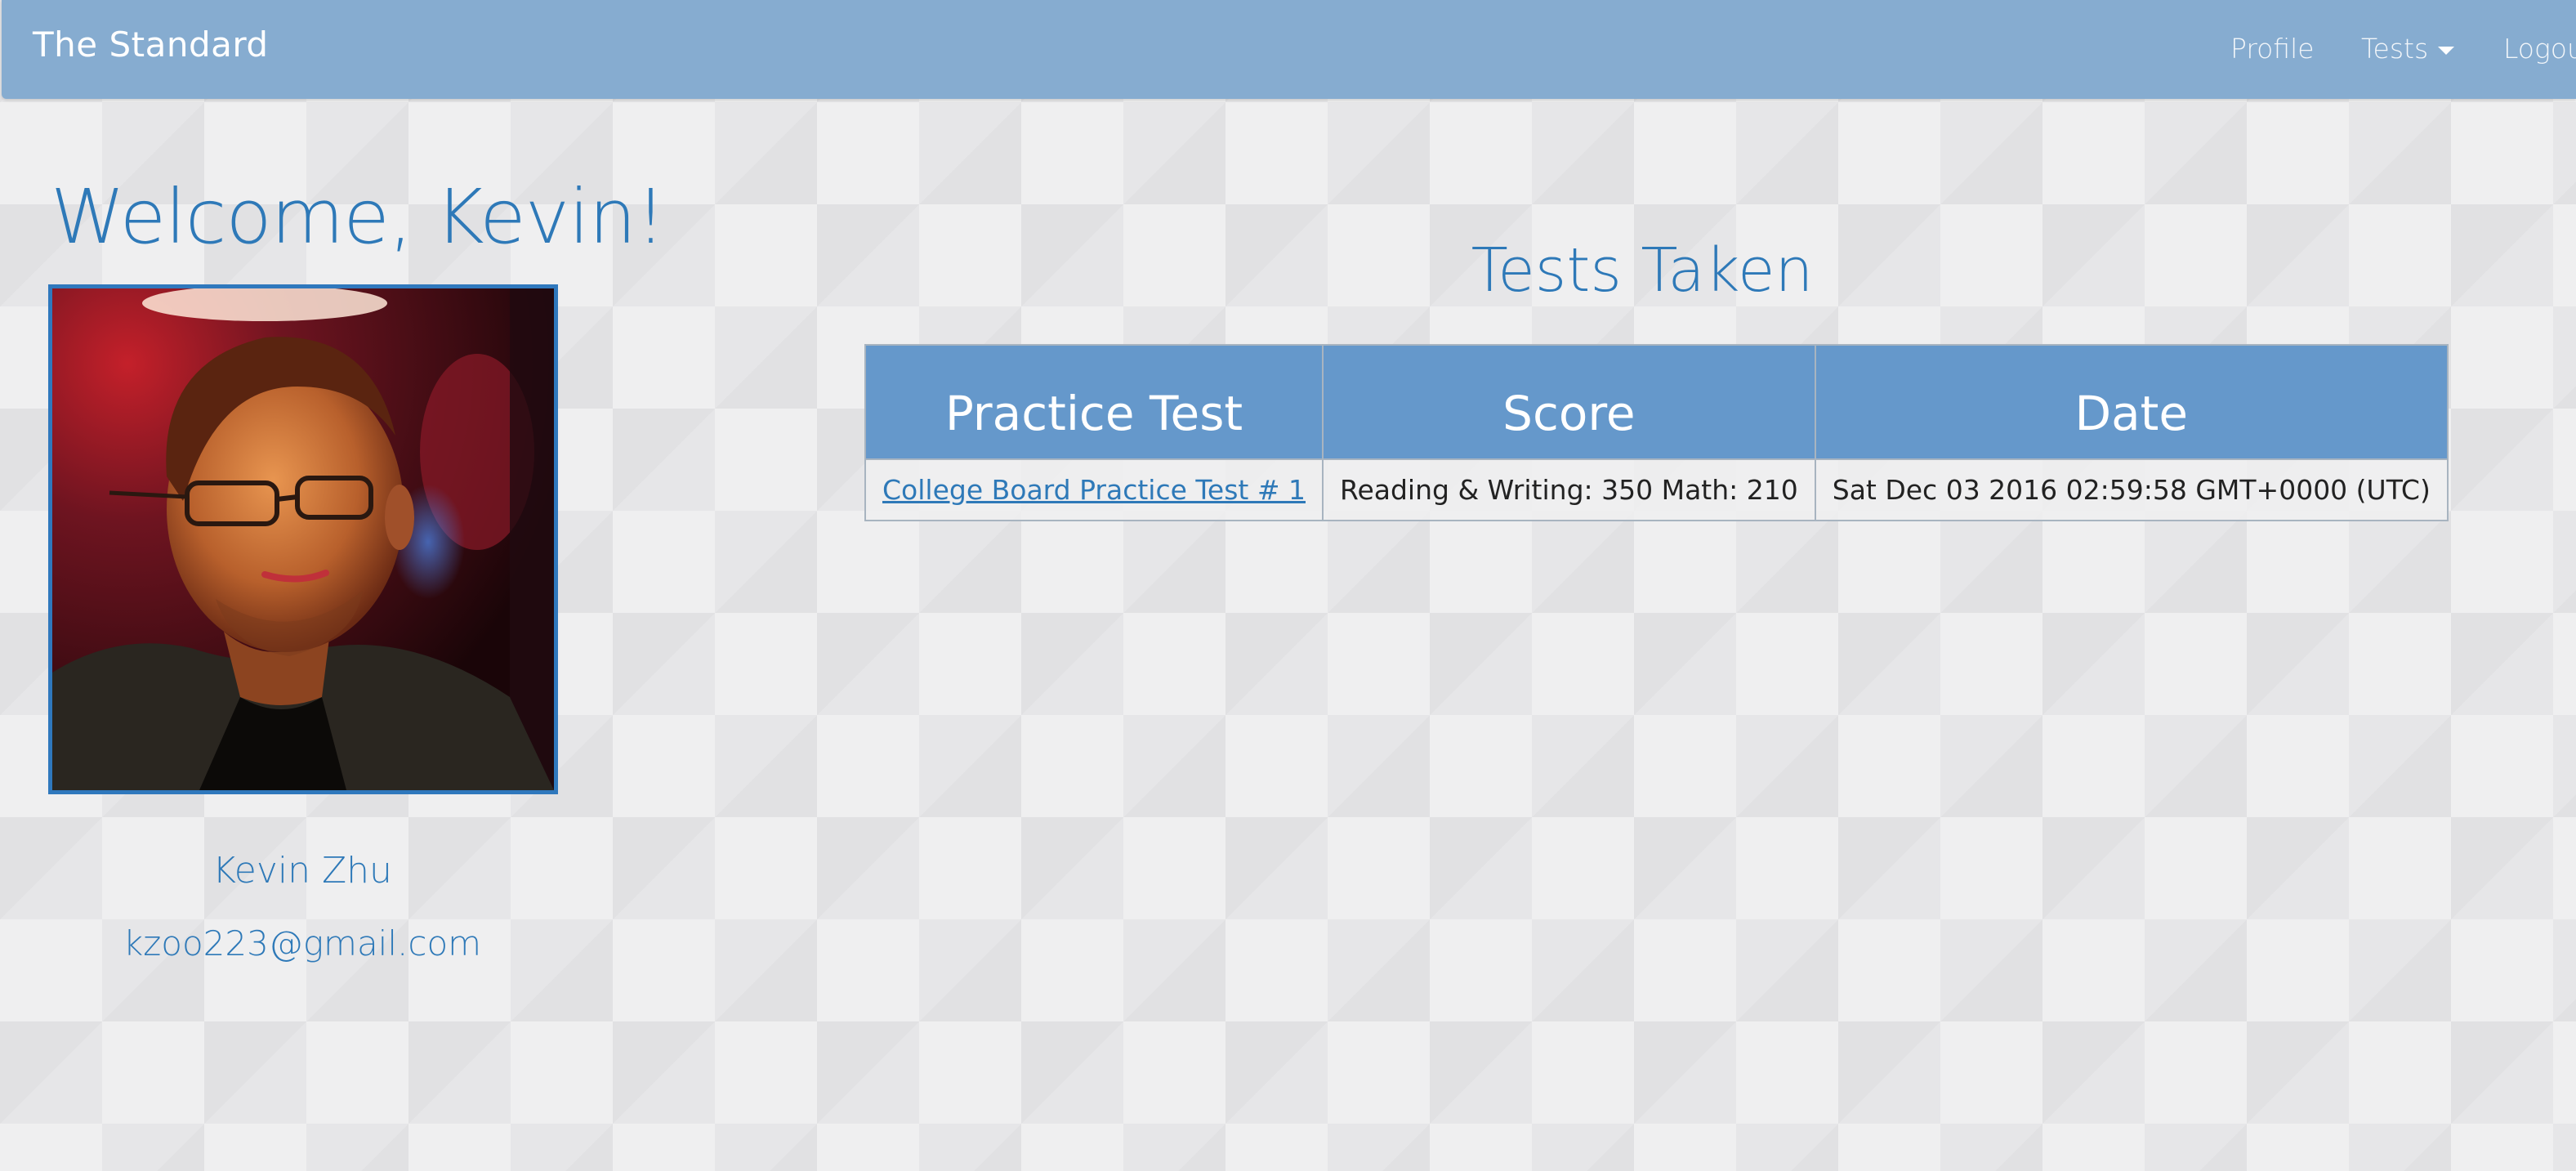 The height and width of the screenshot is (1171, 2576). I want to click on top-navbar: The Standard Profile Tests Logout, so click(1289, 49).